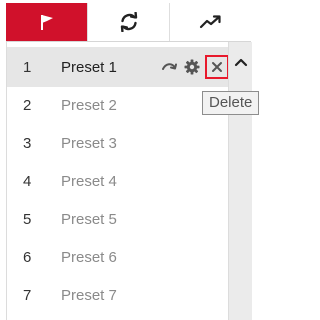 The height and width of the screenshot is (320, 320). What do you see at coordinates (231, 103) in the screenshot?
I see `delete-tooltip: Delete` at bounding box center [231, 103].